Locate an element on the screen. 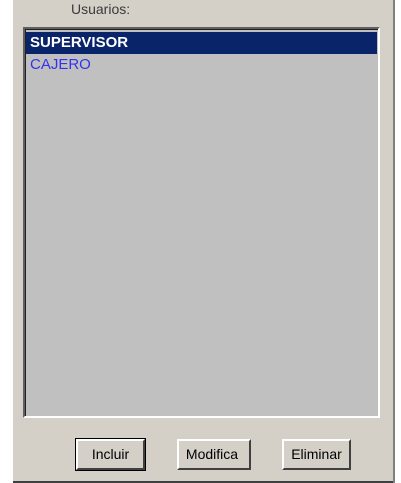 The width and height of the screenshot is (401, 483). eliminar-button: Eliminar is located at coordinates (316, 454).